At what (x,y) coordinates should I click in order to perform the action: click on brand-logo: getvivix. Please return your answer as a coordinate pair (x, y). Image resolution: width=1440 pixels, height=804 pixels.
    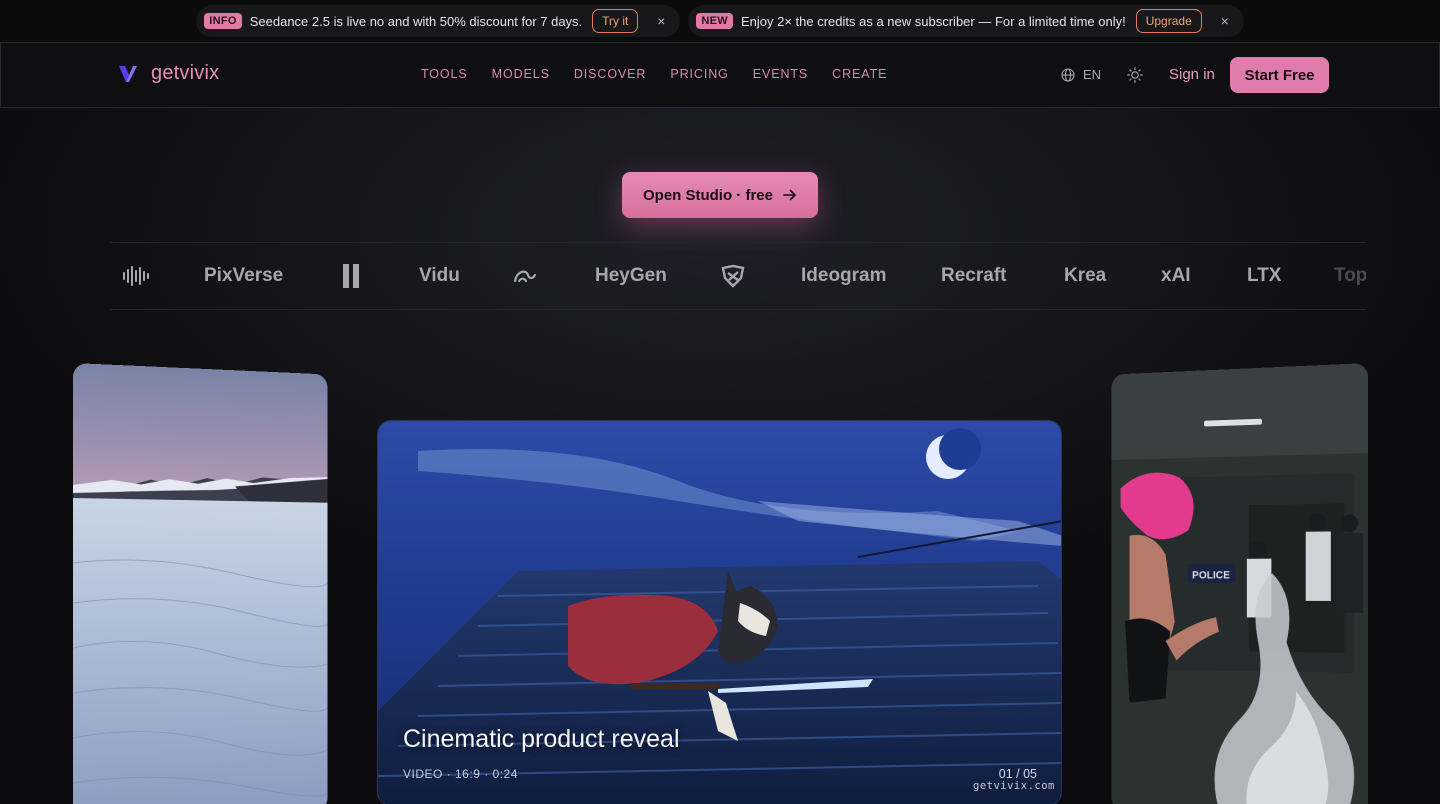
    Looking at the image, I should click on (168, 73).